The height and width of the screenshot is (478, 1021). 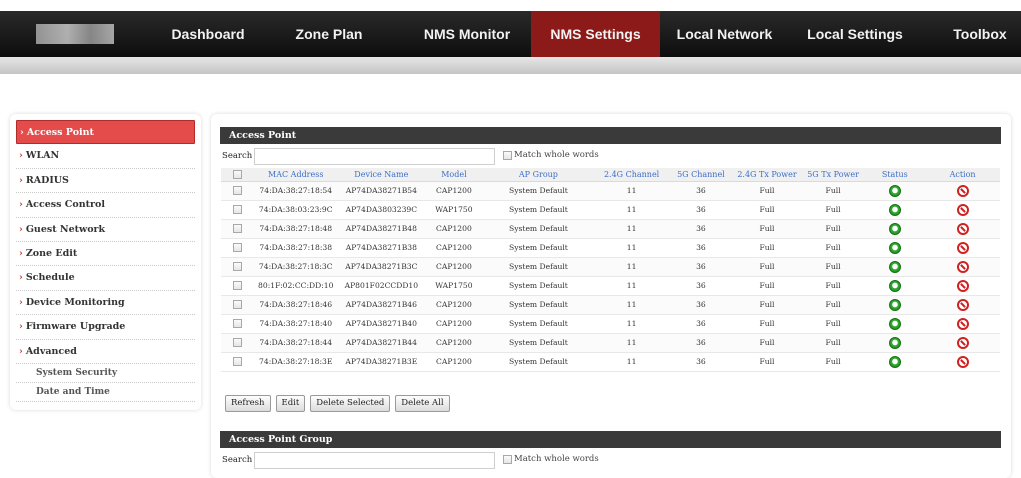 I want to click on sidebar-item-label: Access Control, so click(x=65, y=205).